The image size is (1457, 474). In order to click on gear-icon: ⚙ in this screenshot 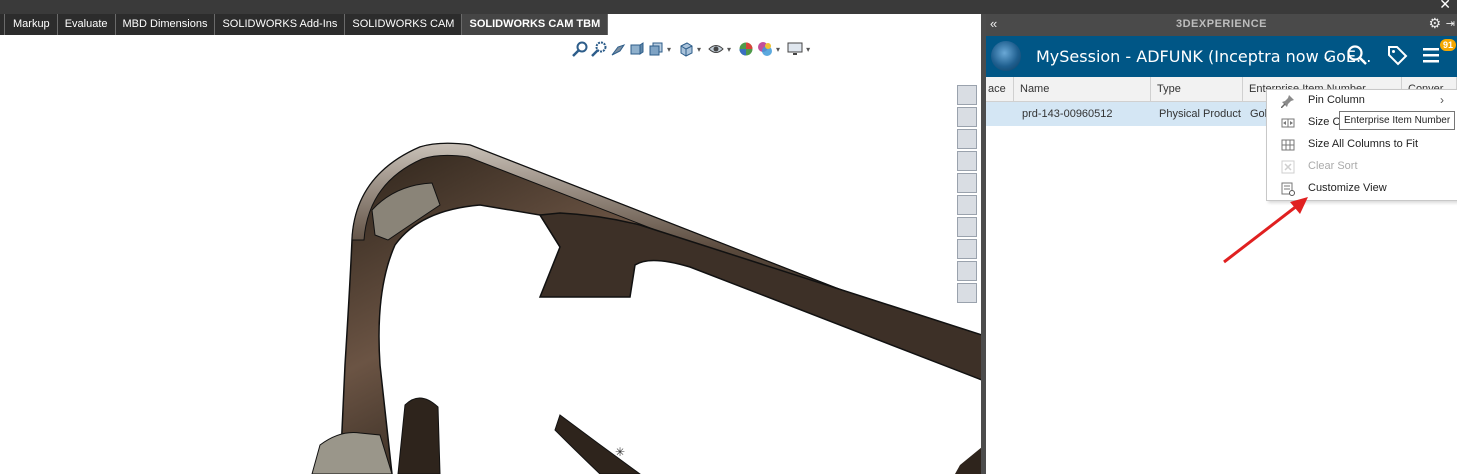, I will do `click(1434, 24)`.